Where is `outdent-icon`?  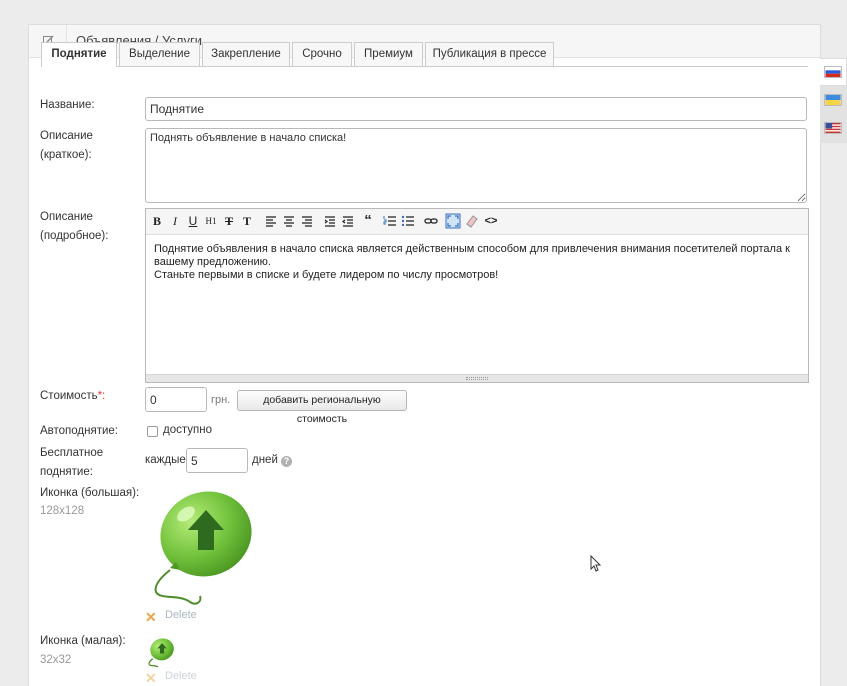 outdent-icon is located at coordinates (348, 221).